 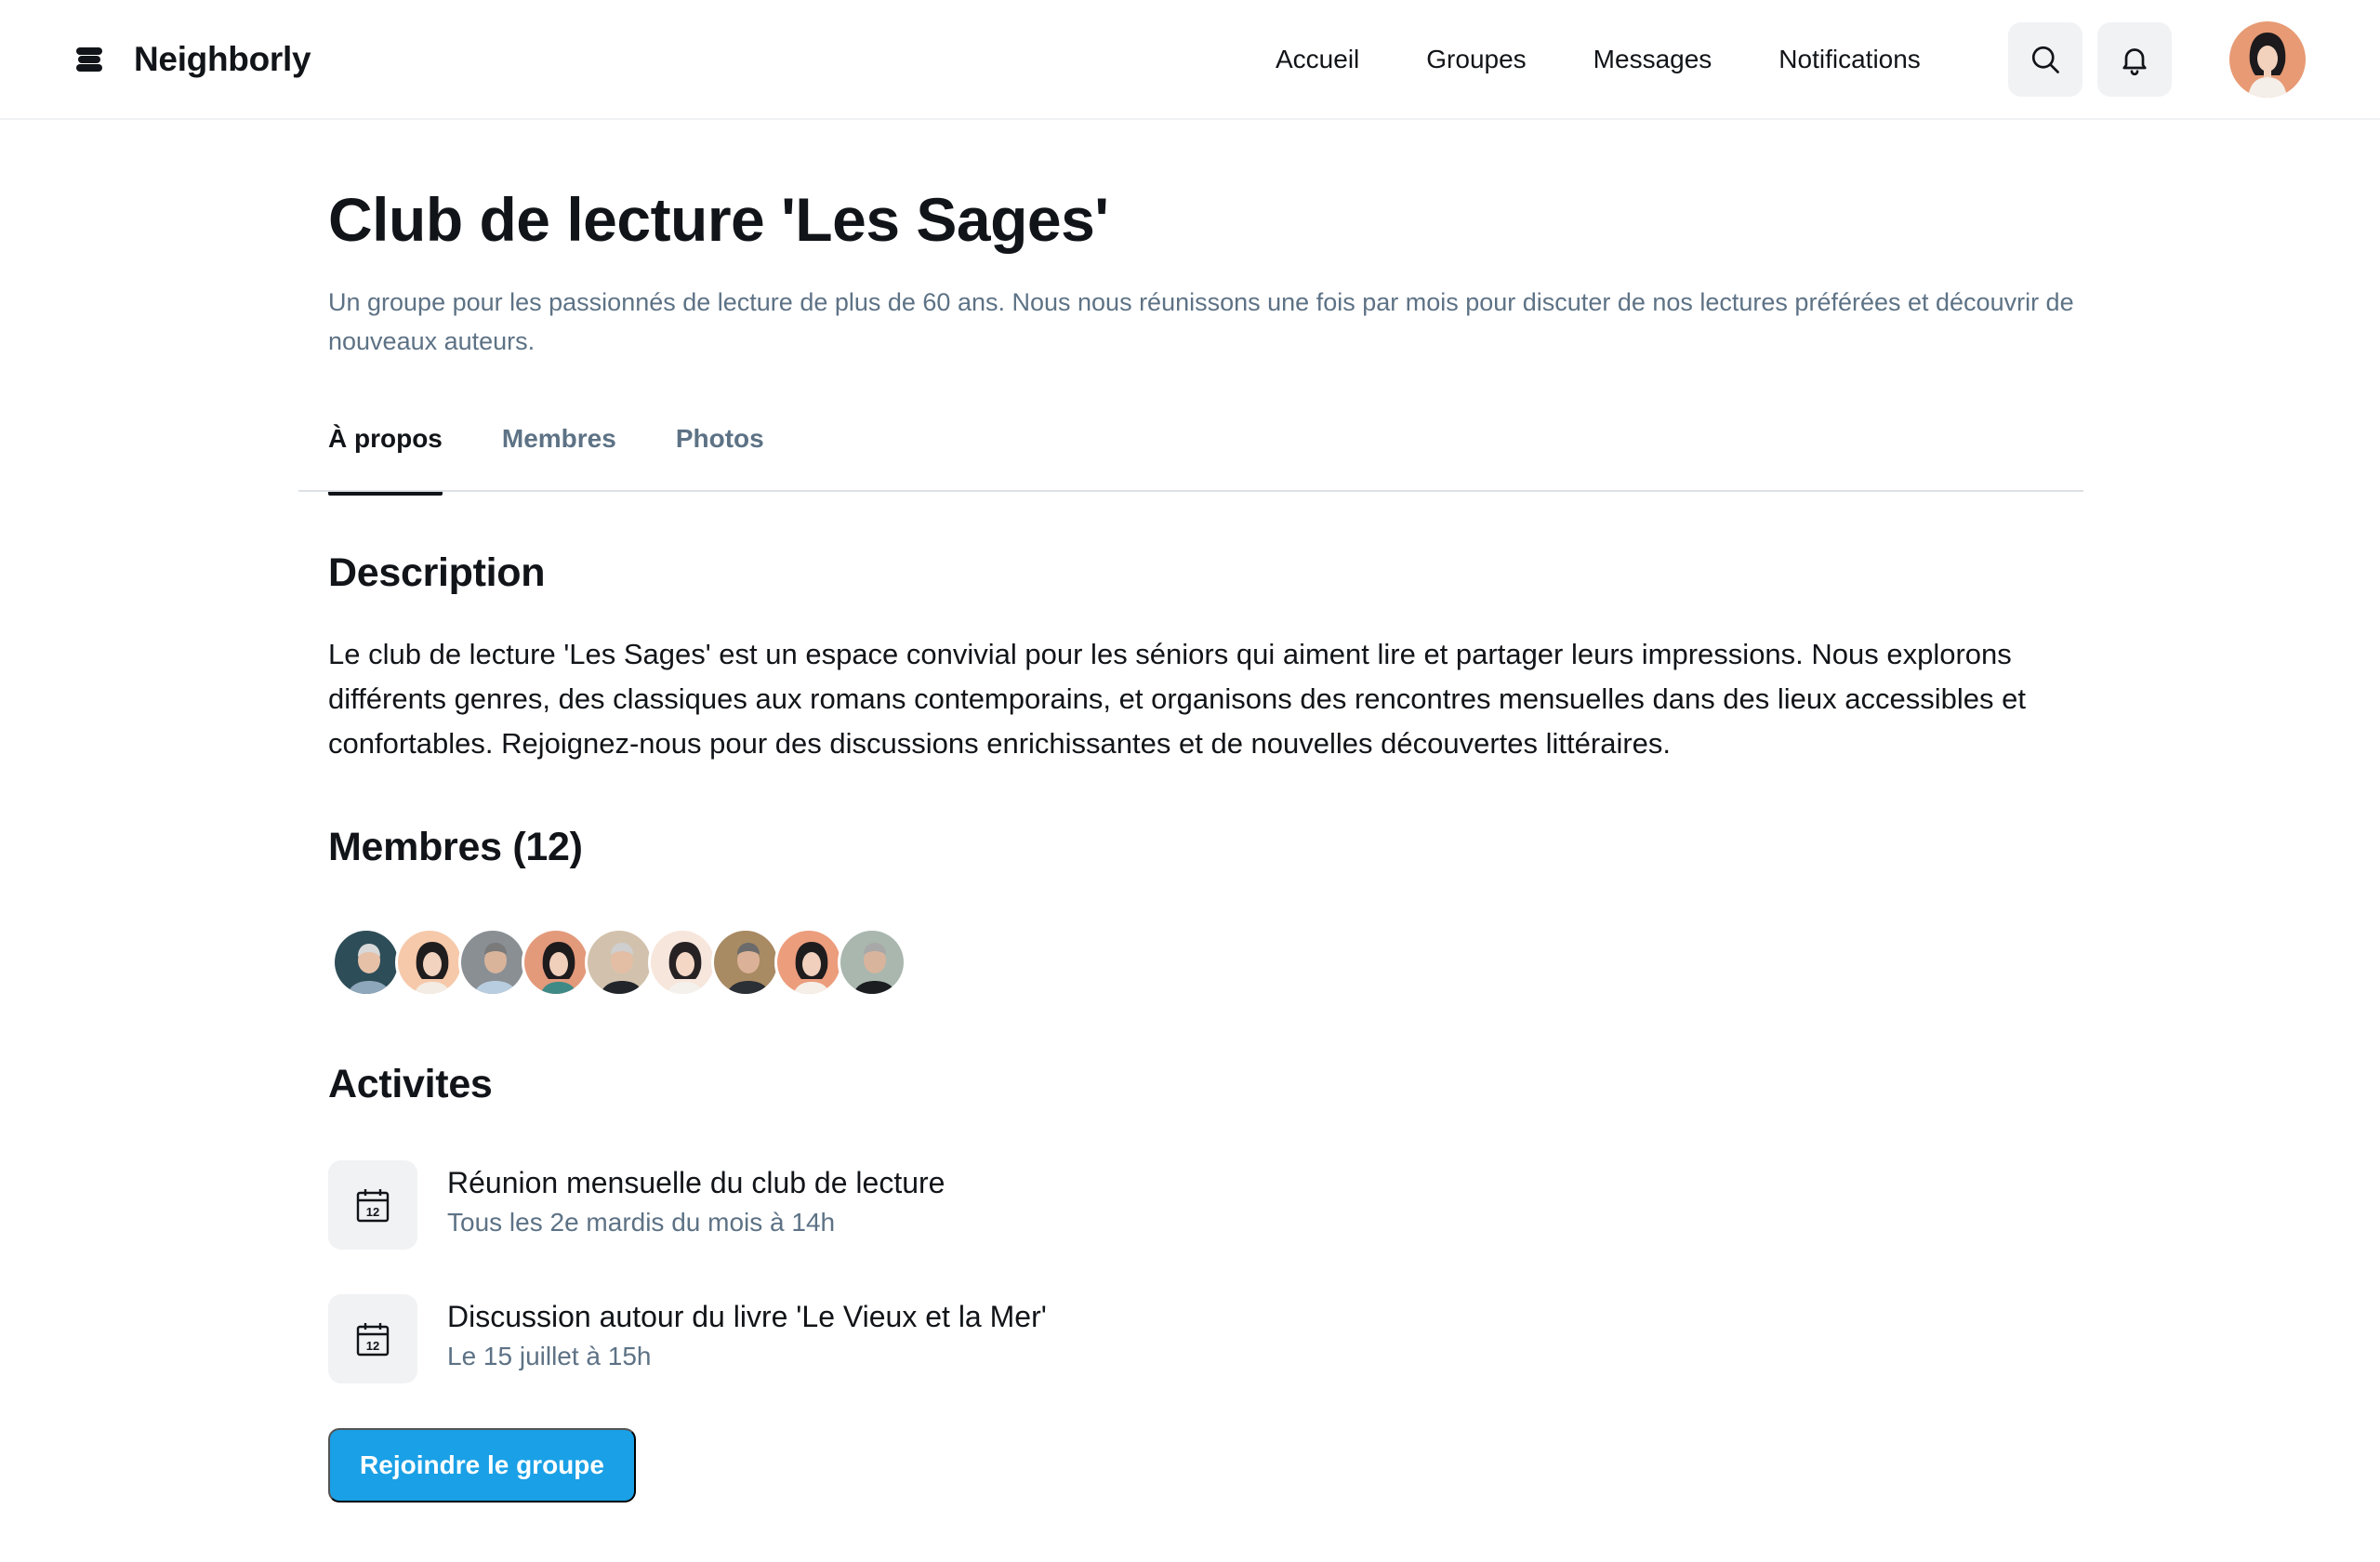 I want to click on tabs-divider, so click(x=1190, y=491).